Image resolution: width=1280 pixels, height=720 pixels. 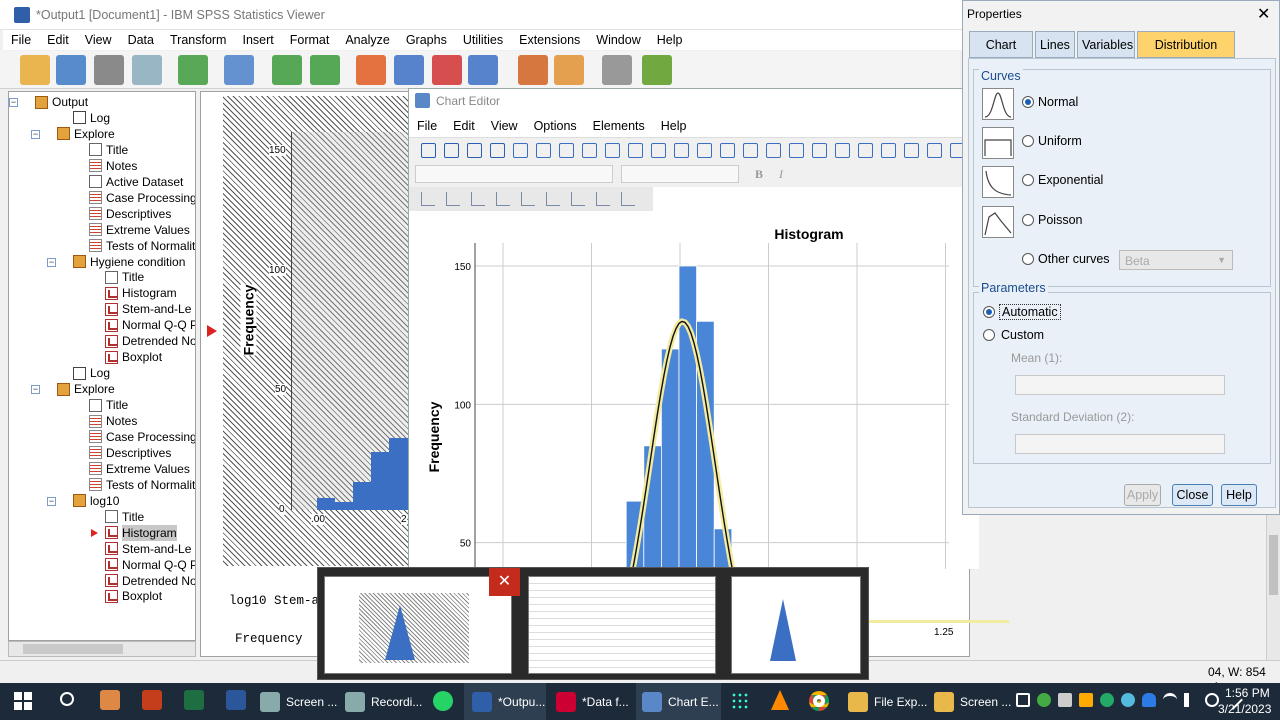 What do you see at coordinates (418, 625) in the screenshot?
I see `preview-thumb-output` at bounding box center [418, 625].